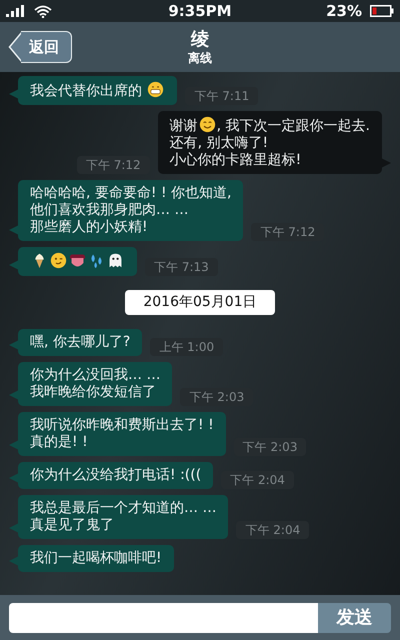 Image resolution: width=400 pixels, height=640 pixels. Describe the element at coordinates (77, 260) in the screenshot. I see `tongue-icon` at that location.